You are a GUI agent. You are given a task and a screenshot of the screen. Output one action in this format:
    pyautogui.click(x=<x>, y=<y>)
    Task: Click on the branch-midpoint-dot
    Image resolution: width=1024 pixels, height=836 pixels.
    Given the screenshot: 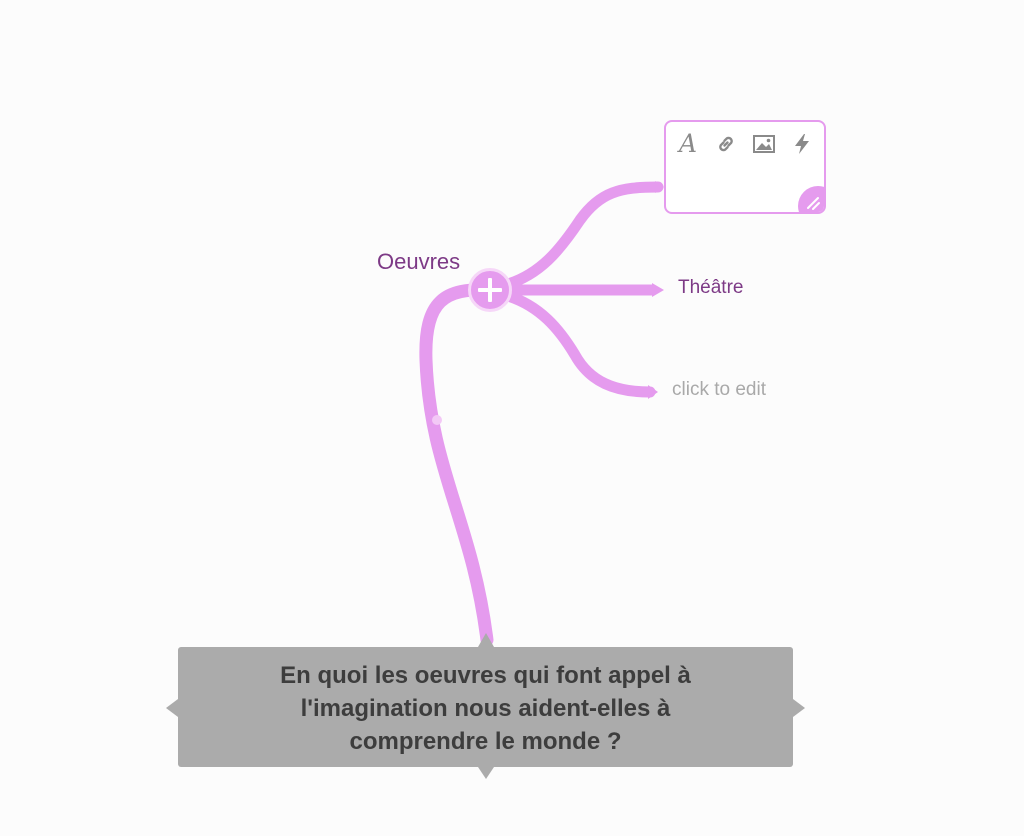 What is the action you would take?
    pyautogui.click(x=437, y=420)
    